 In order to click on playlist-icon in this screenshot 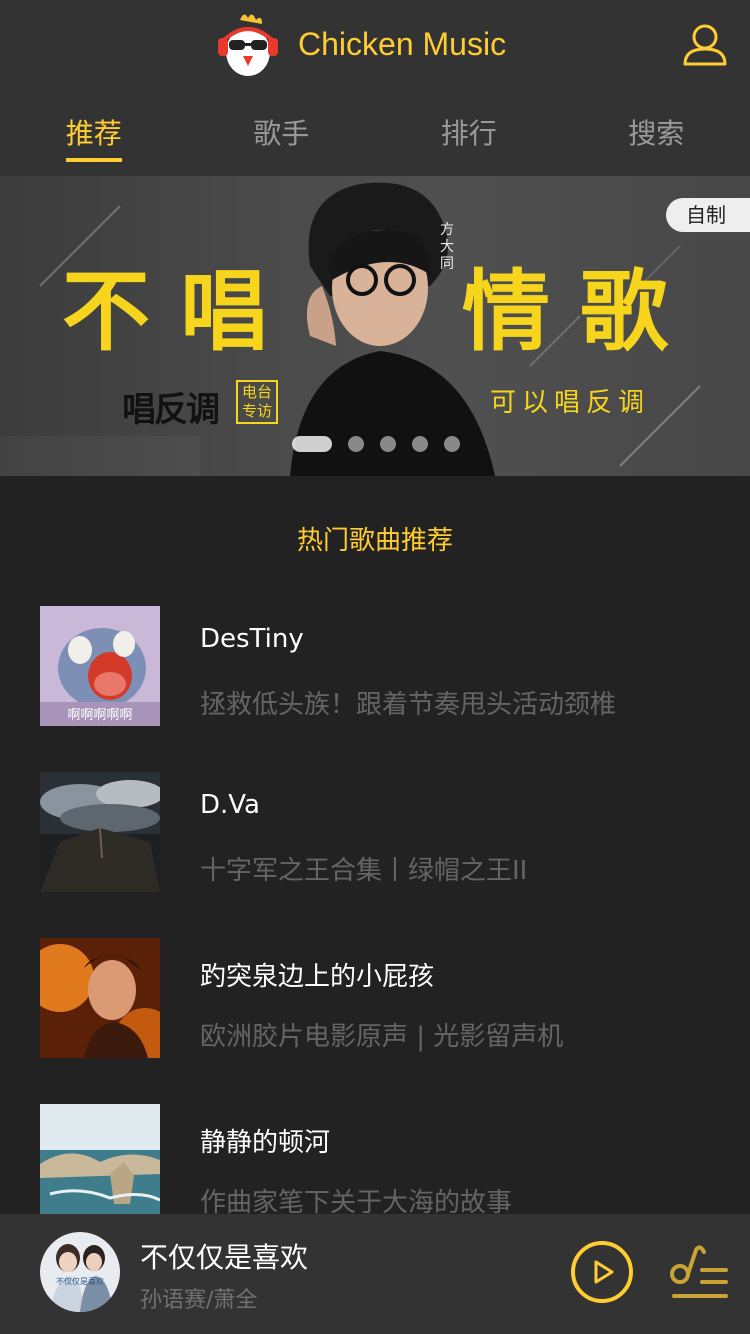, I will do `click(698, 1273)`.